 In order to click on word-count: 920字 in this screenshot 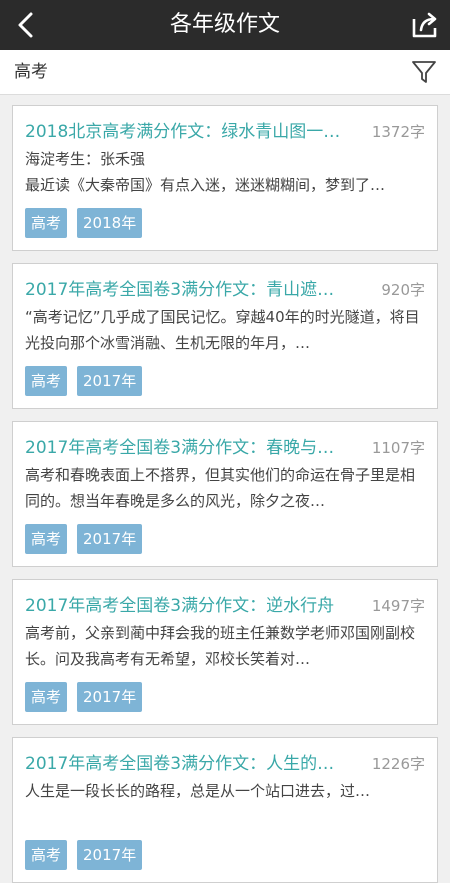, I will do `click(403, 290)`.